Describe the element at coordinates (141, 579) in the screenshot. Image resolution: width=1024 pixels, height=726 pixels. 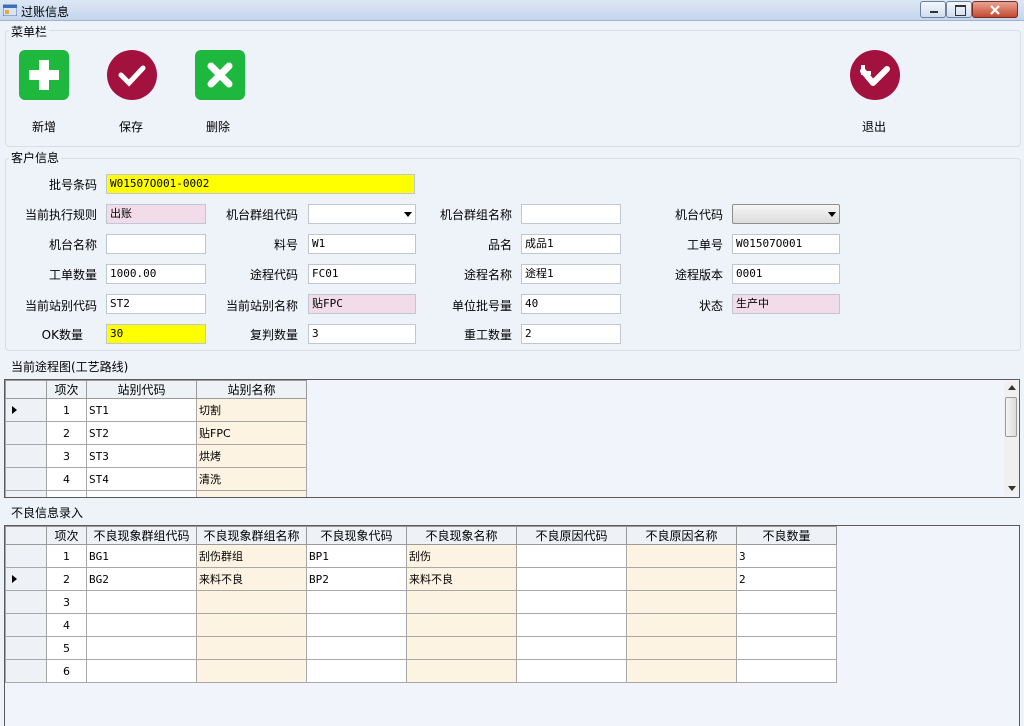
I see `cell-group-code: BG2` at that location.